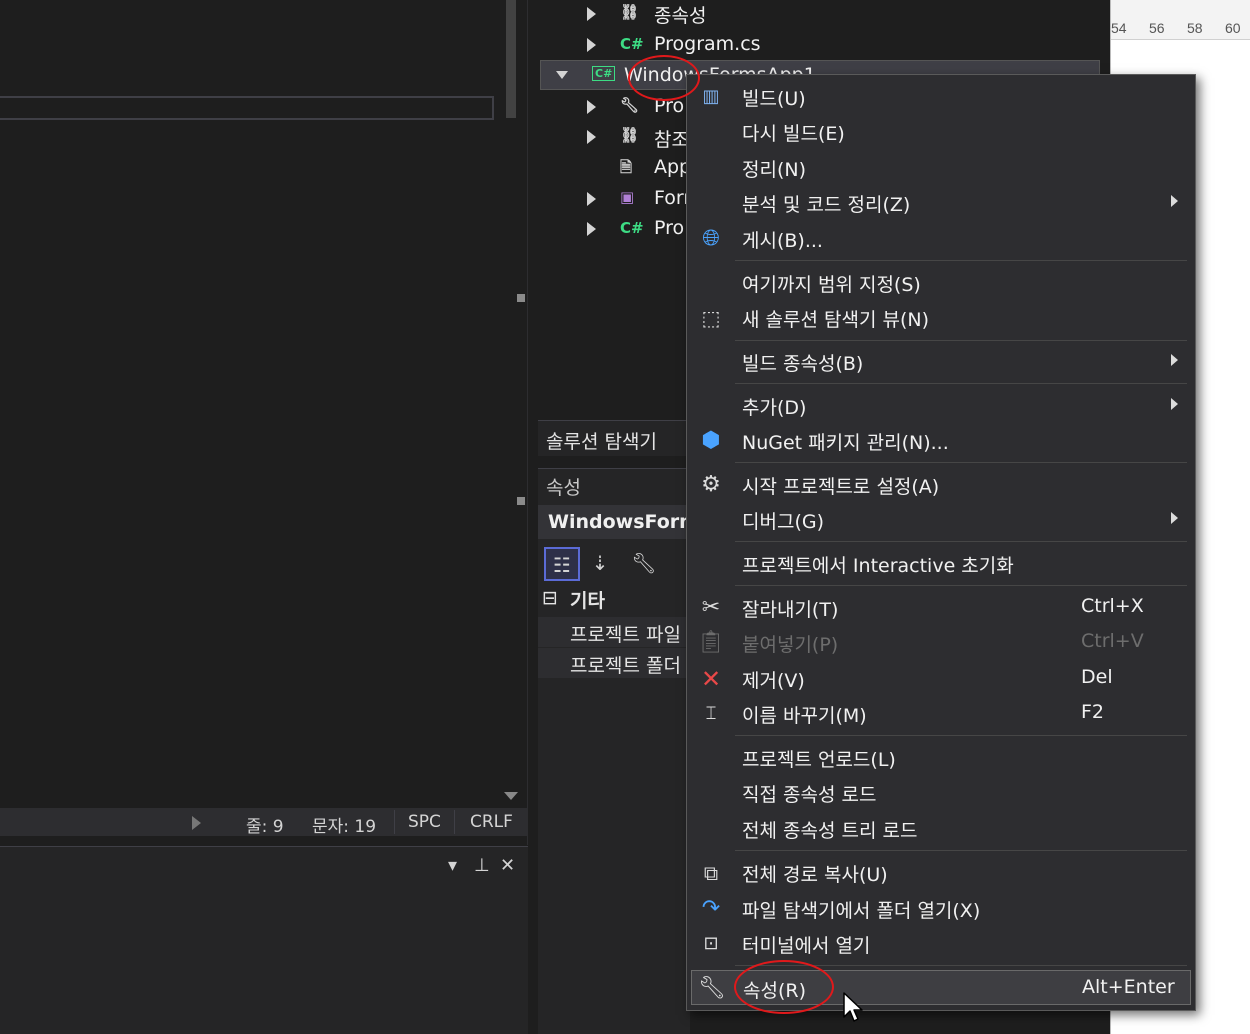 This screenshot has width=1250, height=1034. What do you see at coordinates (793, 134) in the screenshot?
I see `menu-item-label: 다시 빌드(E)` at bounding box center [793, 134].